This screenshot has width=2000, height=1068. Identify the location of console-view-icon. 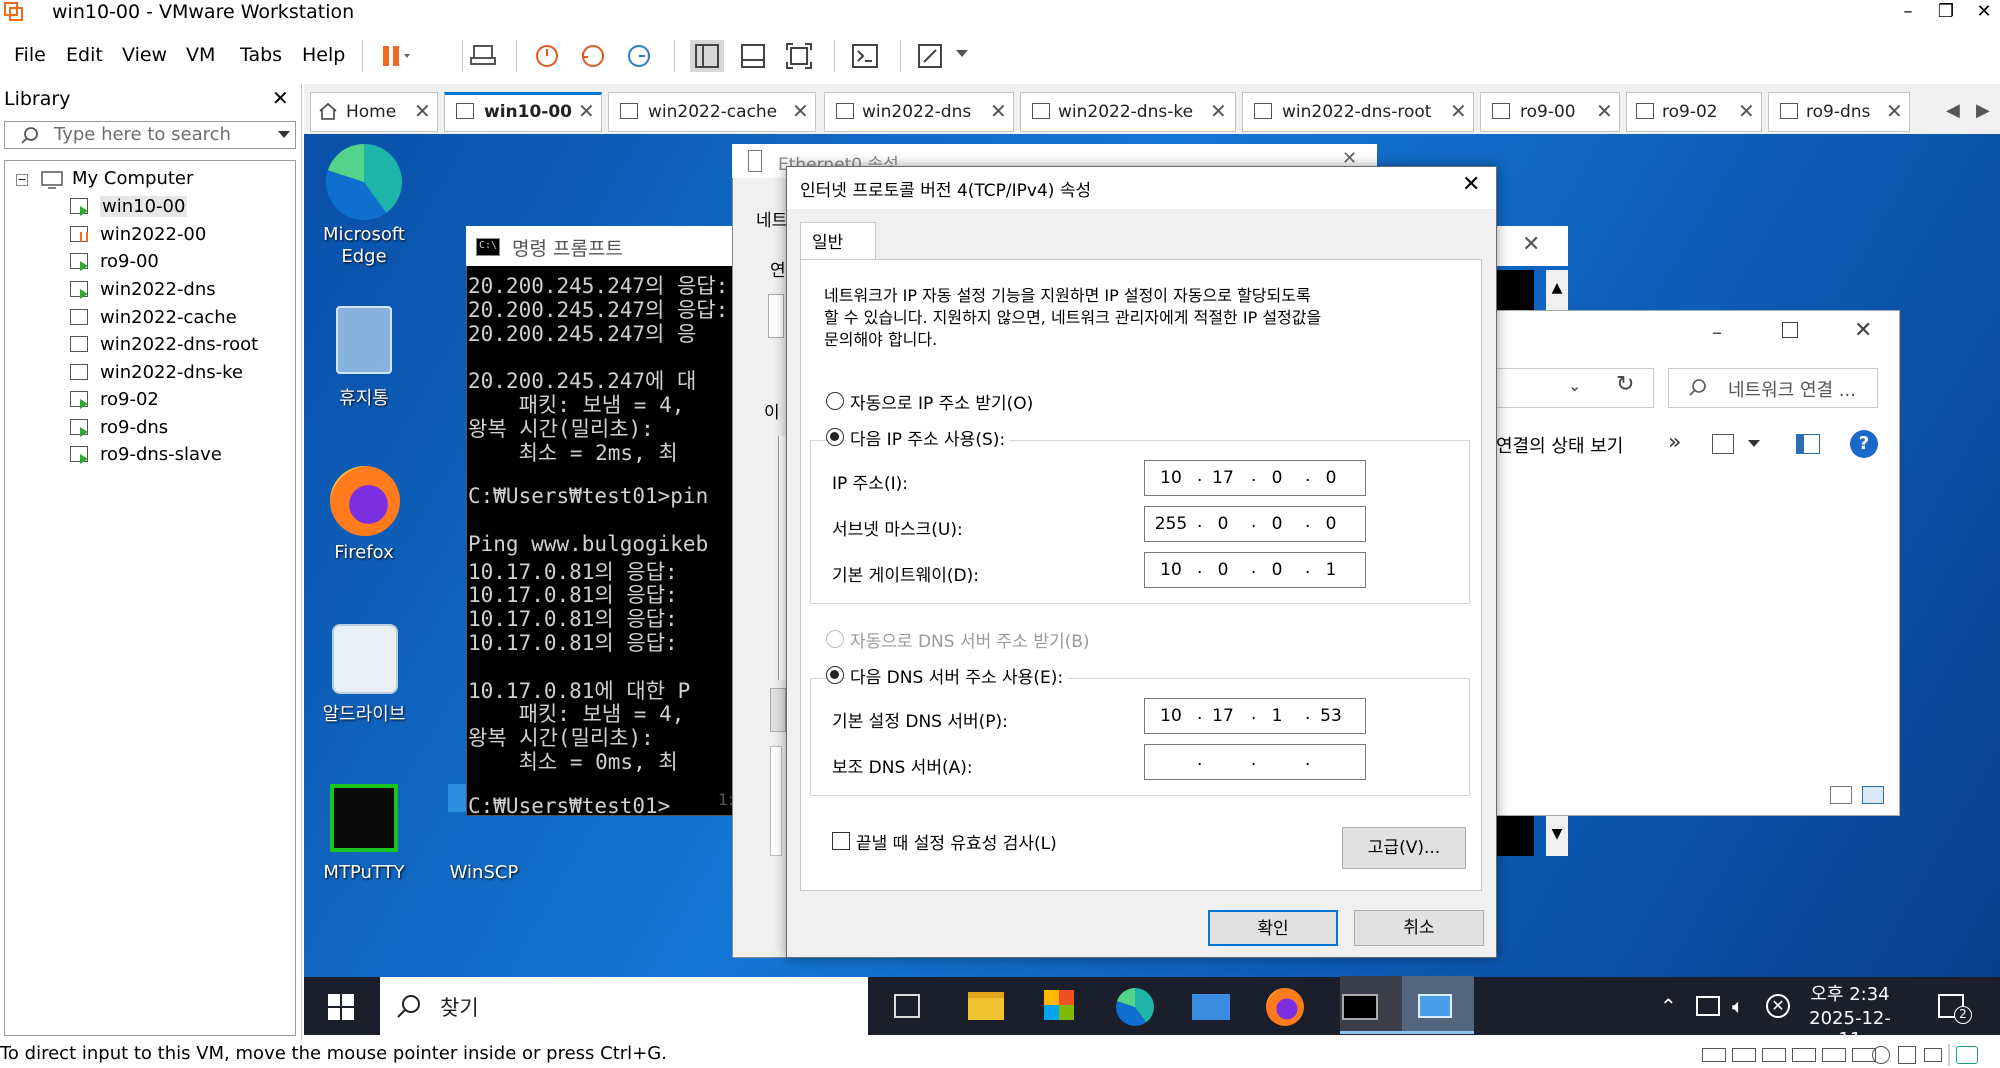
(865, 56).